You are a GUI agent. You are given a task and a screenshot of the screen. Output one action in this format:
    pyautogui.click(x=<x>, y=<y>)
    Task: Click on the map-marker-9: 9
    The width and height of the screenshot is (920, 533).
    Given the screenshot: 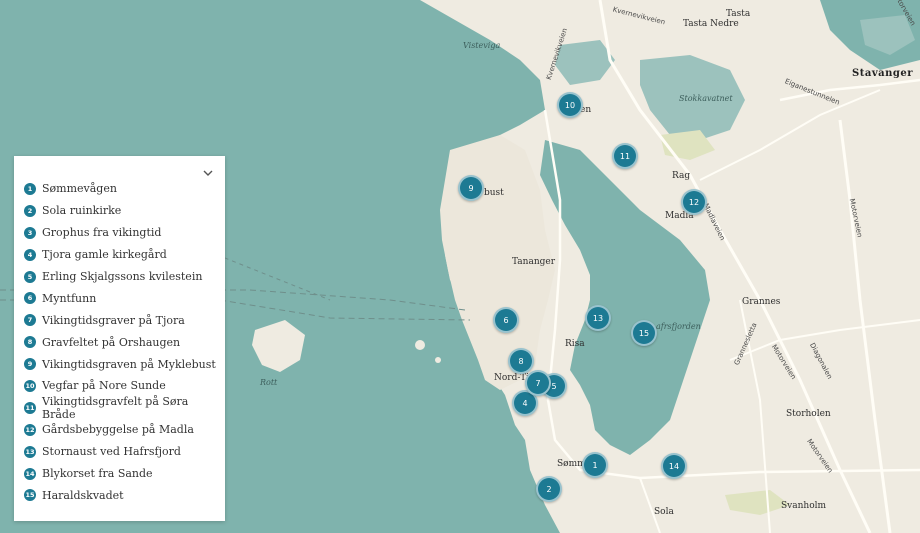 What is the action you would take?
    pyautogui.click(x=471, y=188)
    